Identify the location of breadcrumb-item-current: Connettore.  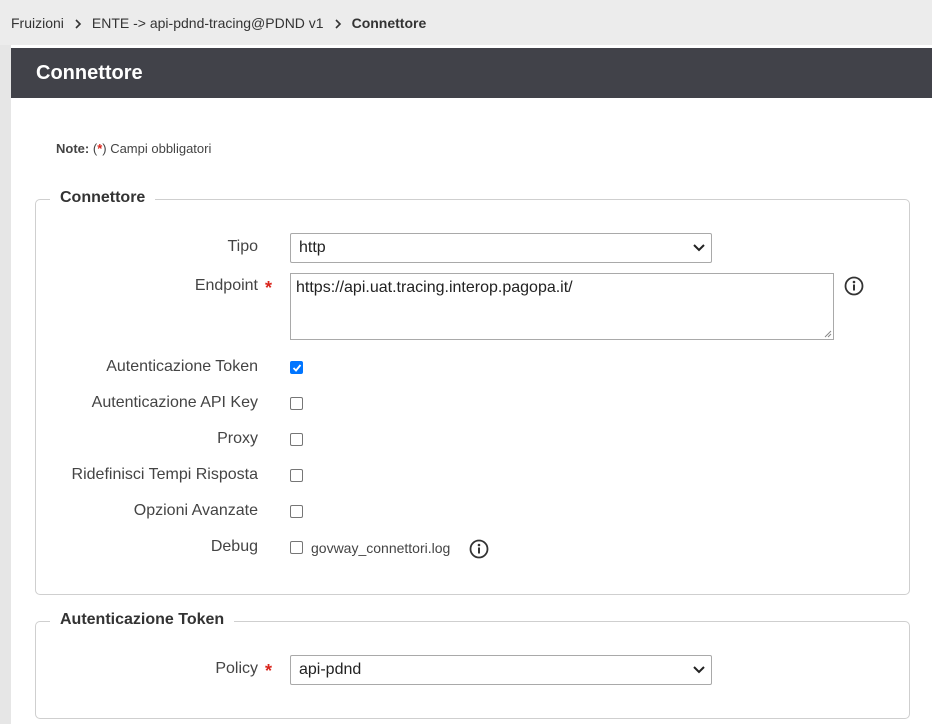
(389, 22).